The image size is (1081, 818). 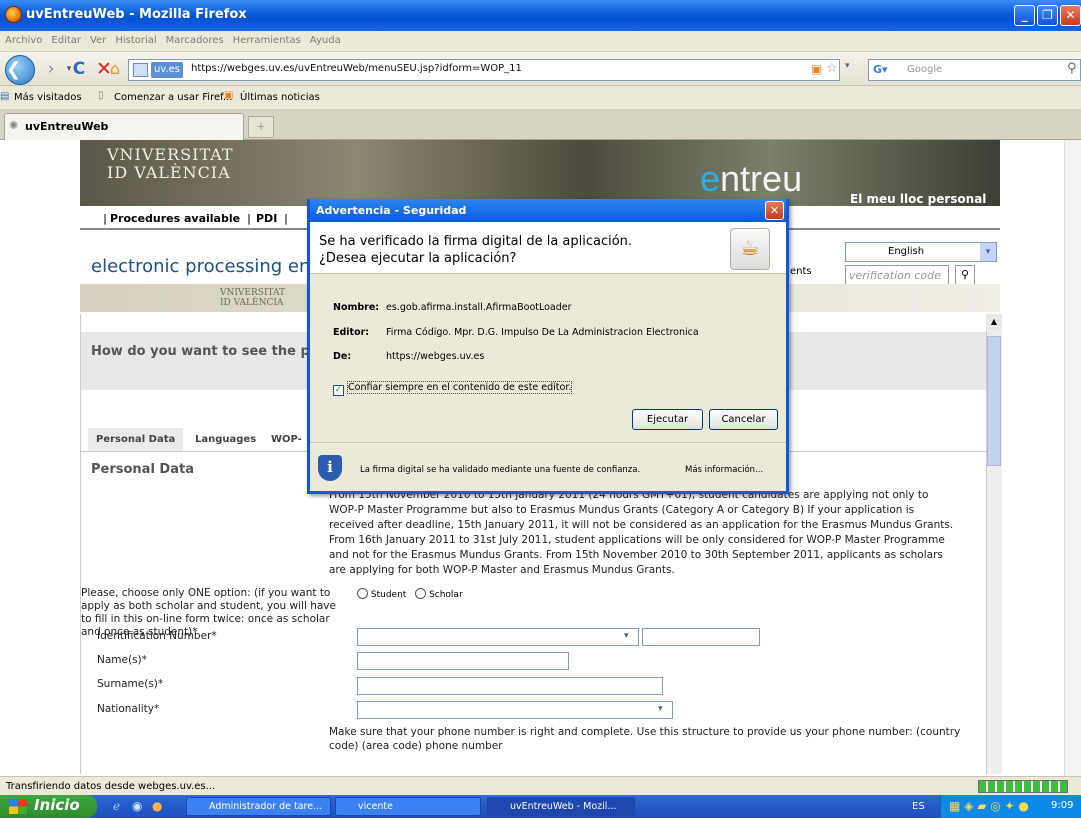 I want to click on entreu-logo-rest: ntreu, so click(x=761, y=178).